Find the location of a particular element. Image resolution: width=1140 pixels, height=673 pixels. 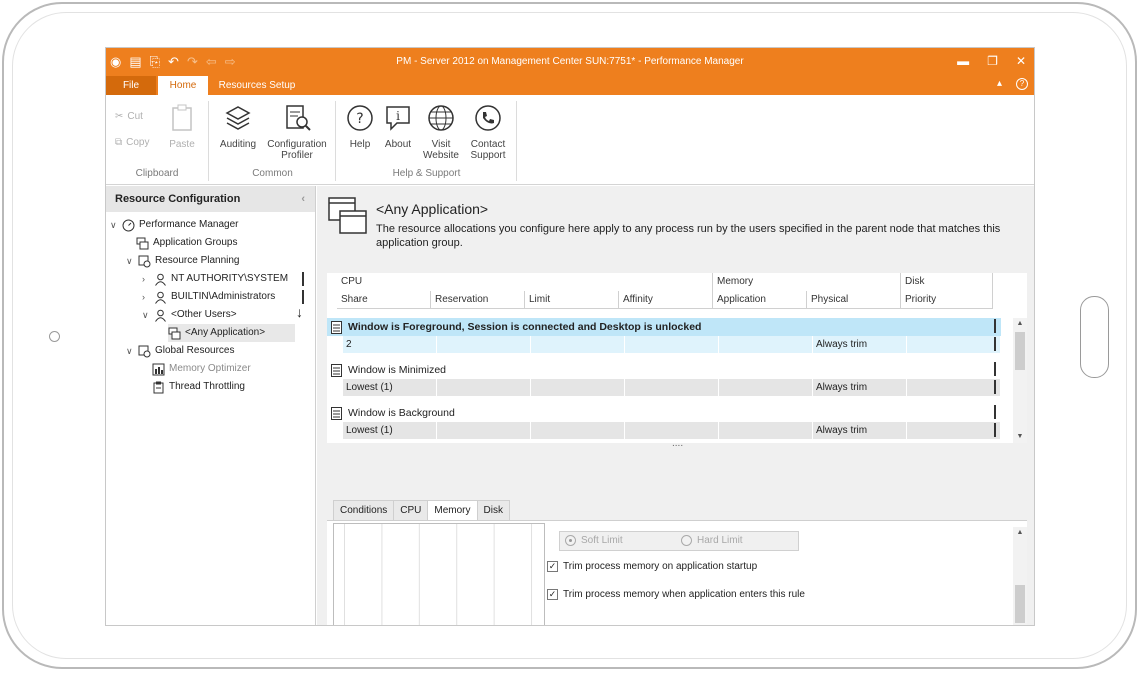

visit-website-button: Visit Website is located at coordinates (441, 132).